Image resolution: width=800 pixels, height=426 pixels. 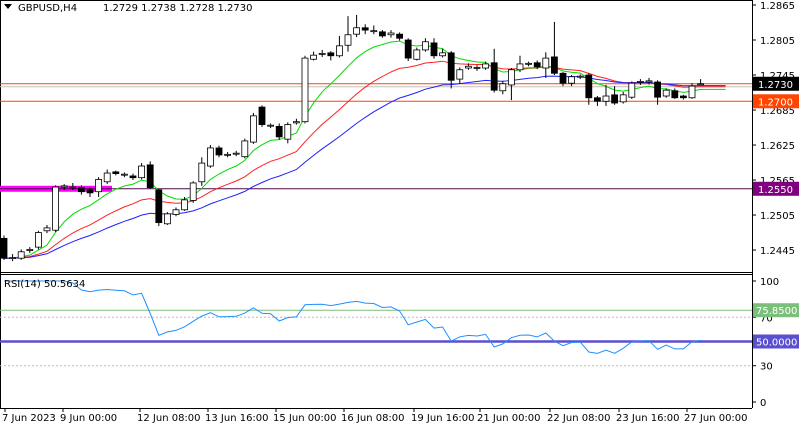 I want to click on time-label: 15 Jun 00:00, so click(x=305, y=418).